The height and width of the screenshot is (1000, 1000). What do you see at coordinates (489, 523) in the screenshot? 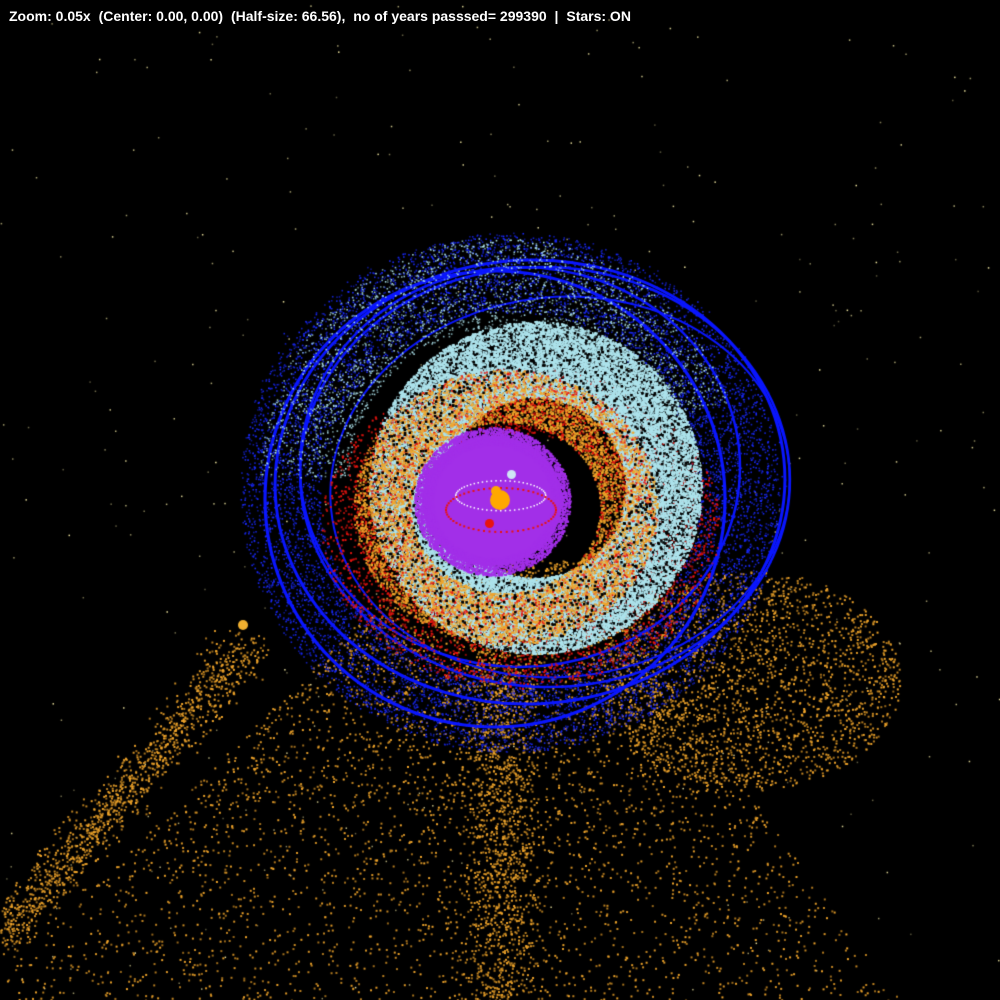
I see `planet-red-icon` at bounding box center [489, 523].